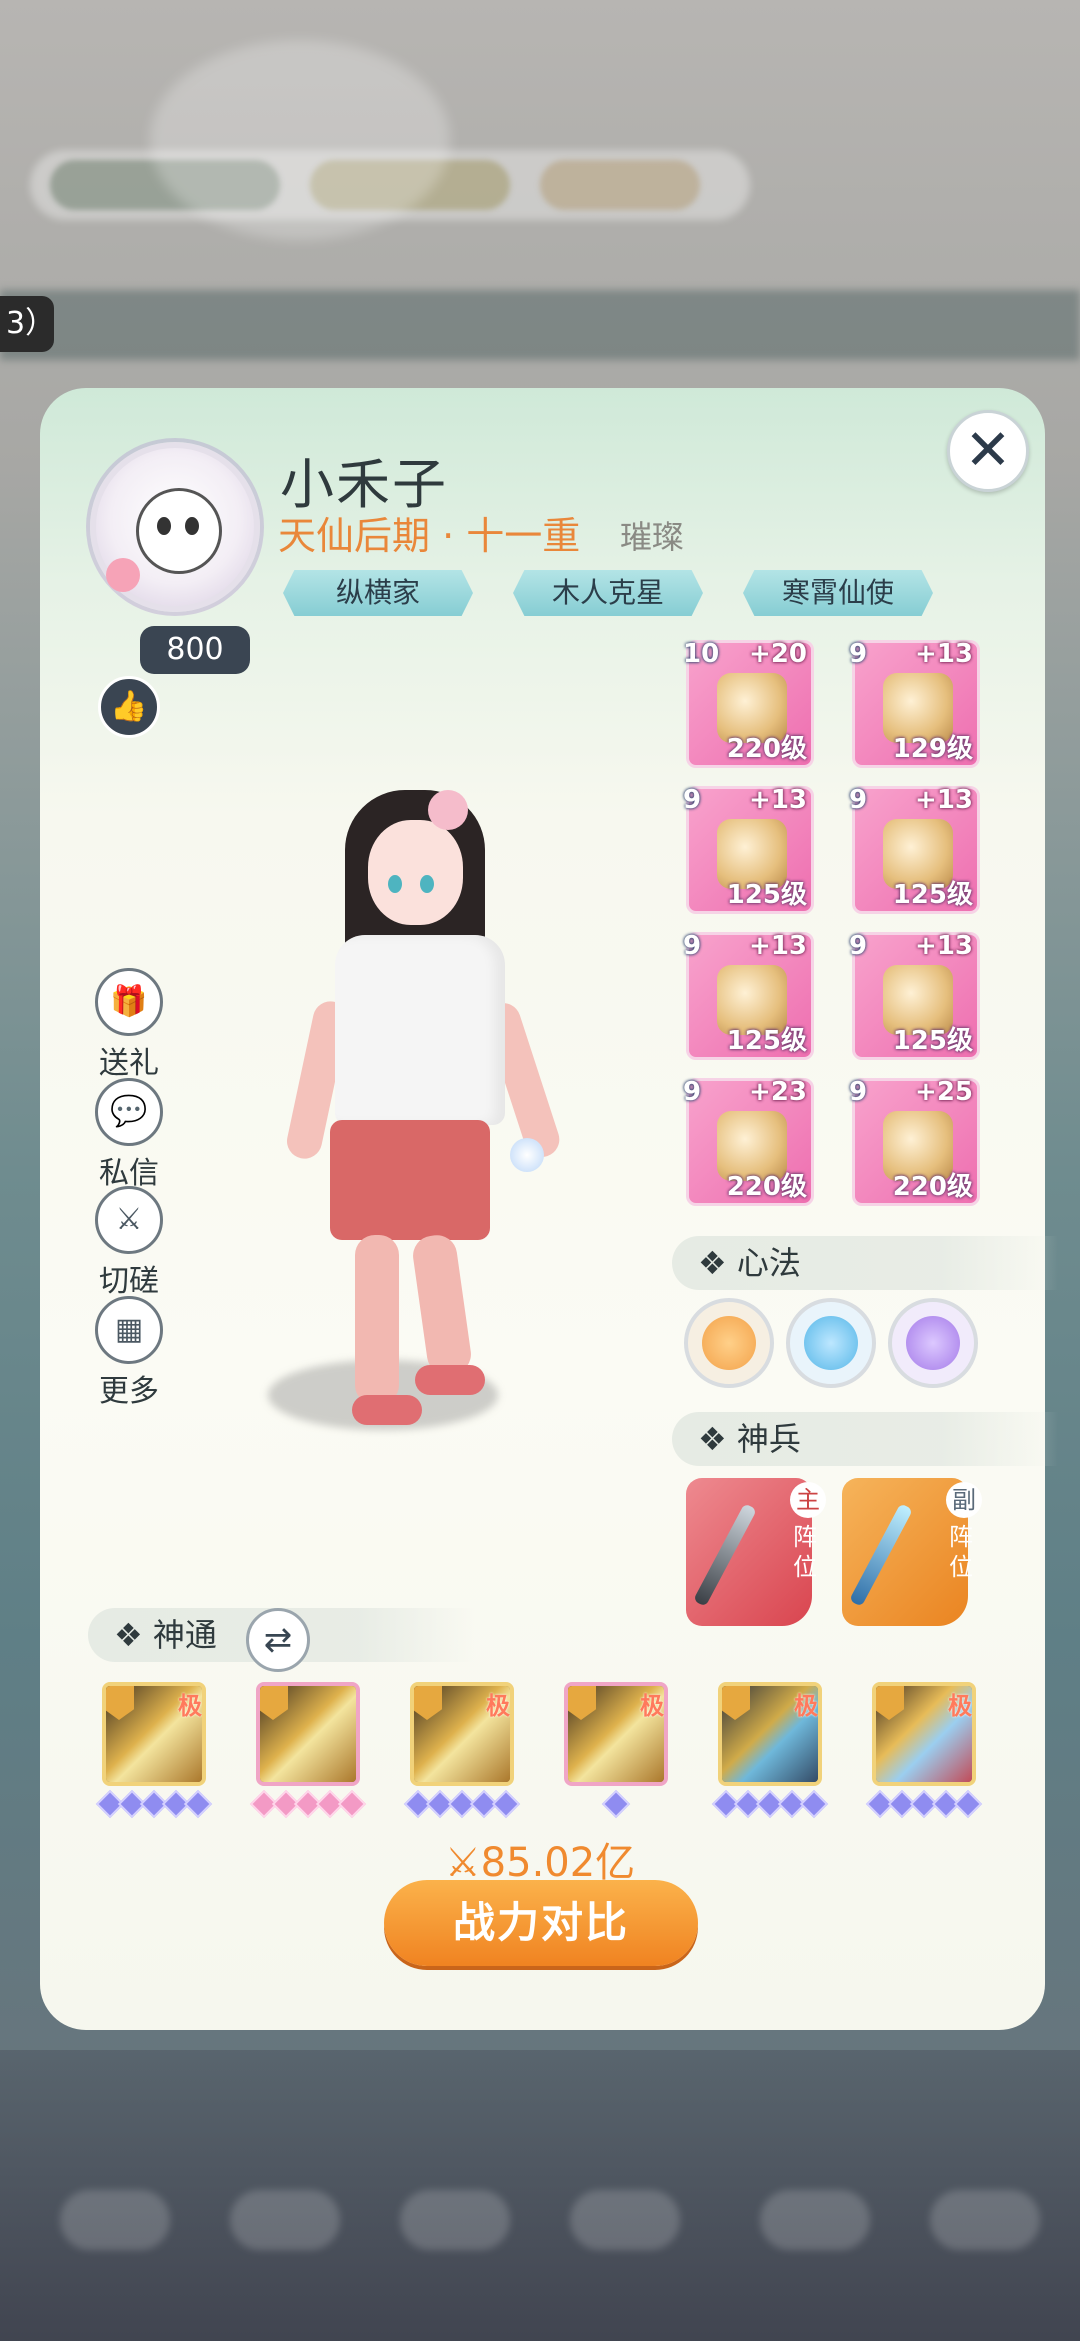 The width and height of the screenshot is (1080, 2341). What do you see at coordinates (865, 1439) in the screenshot?
I see `shenbing-section-header: ❖ 神兵` at bounding box center [865, 1439].